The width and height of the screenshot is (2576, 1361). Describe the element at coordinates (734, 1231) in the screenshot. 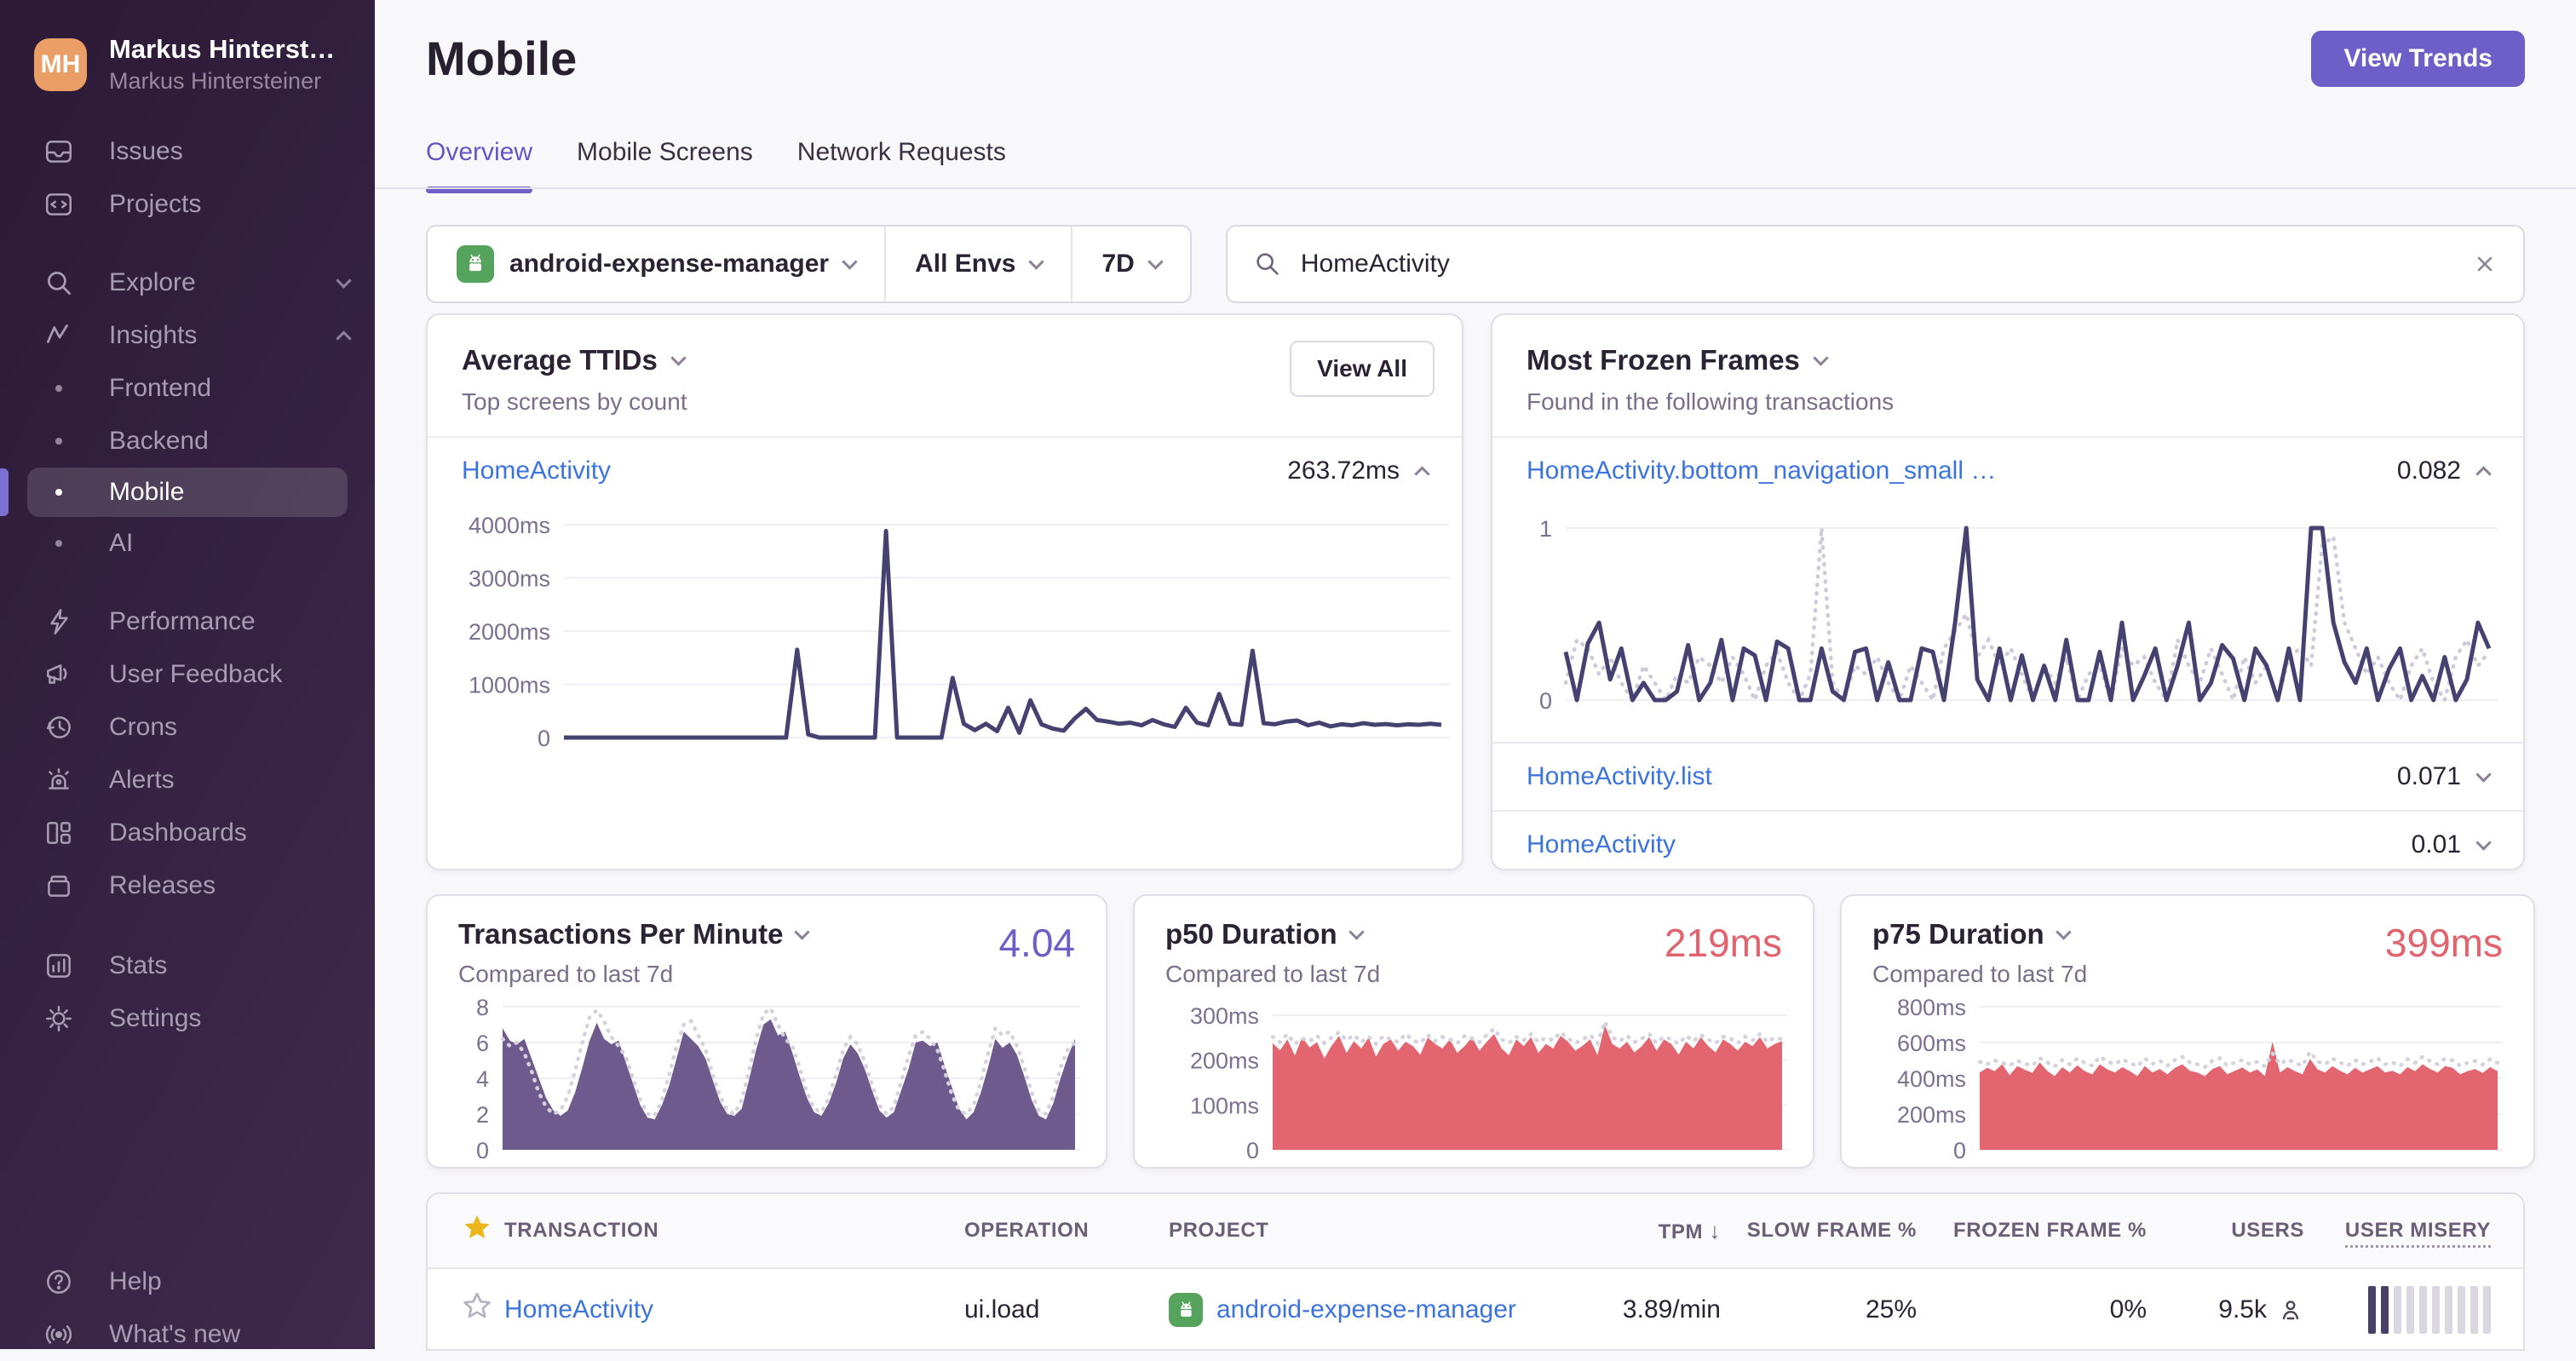

I see `column-header-transaction: TRANSACTION` at that location.